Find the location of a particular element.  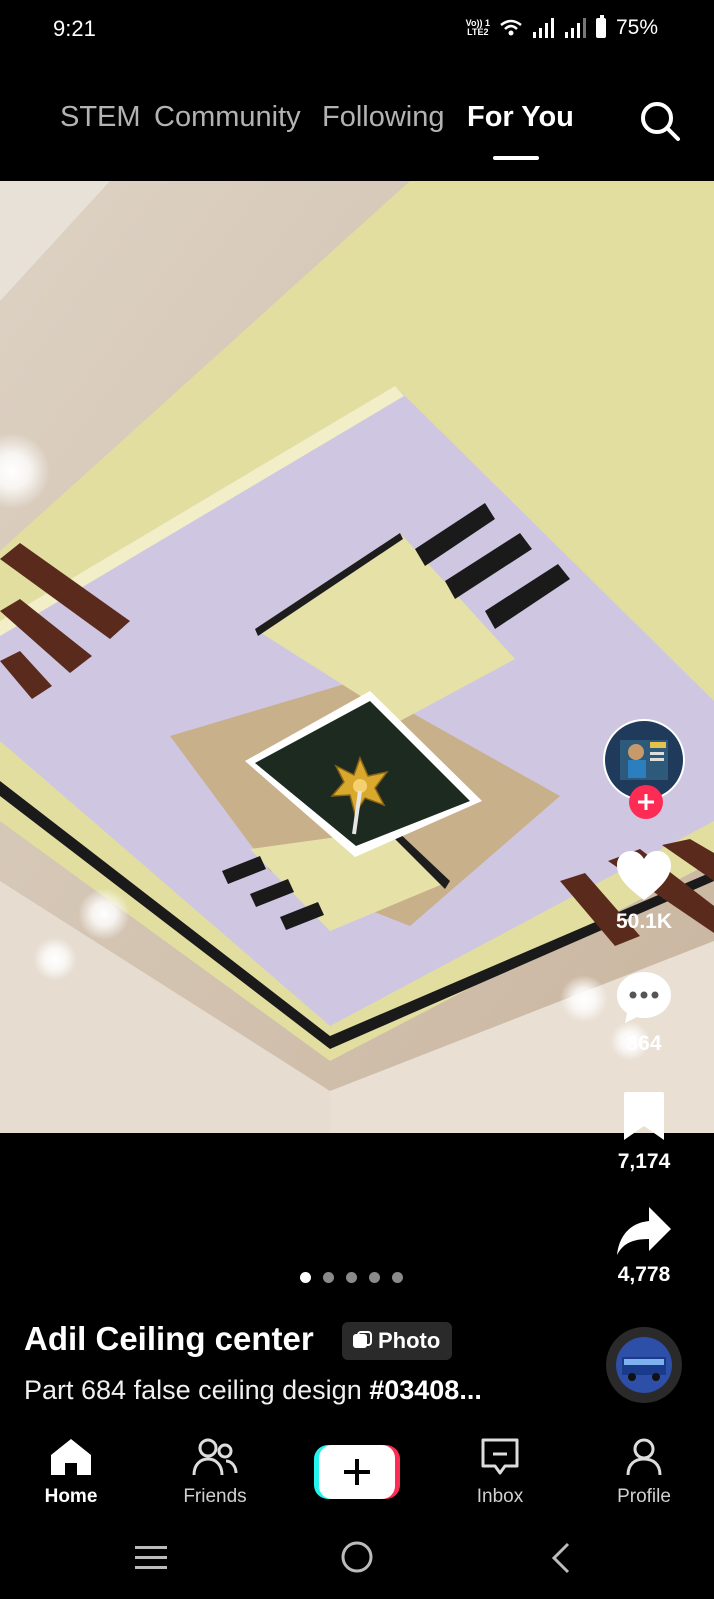

share-icon is located at coordinates (644, 1231).